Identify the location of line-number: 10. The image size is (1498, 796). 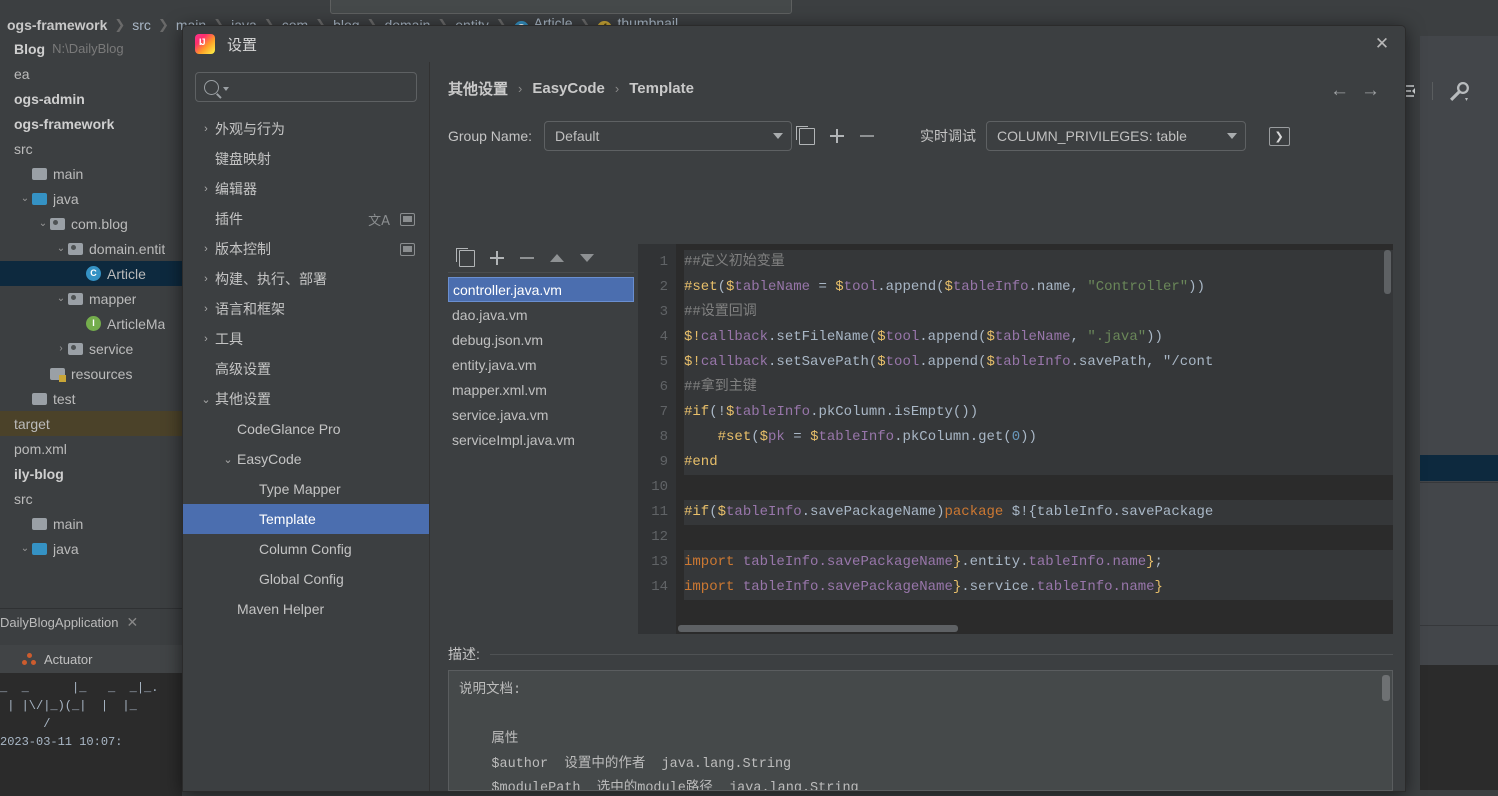
(659, 487).